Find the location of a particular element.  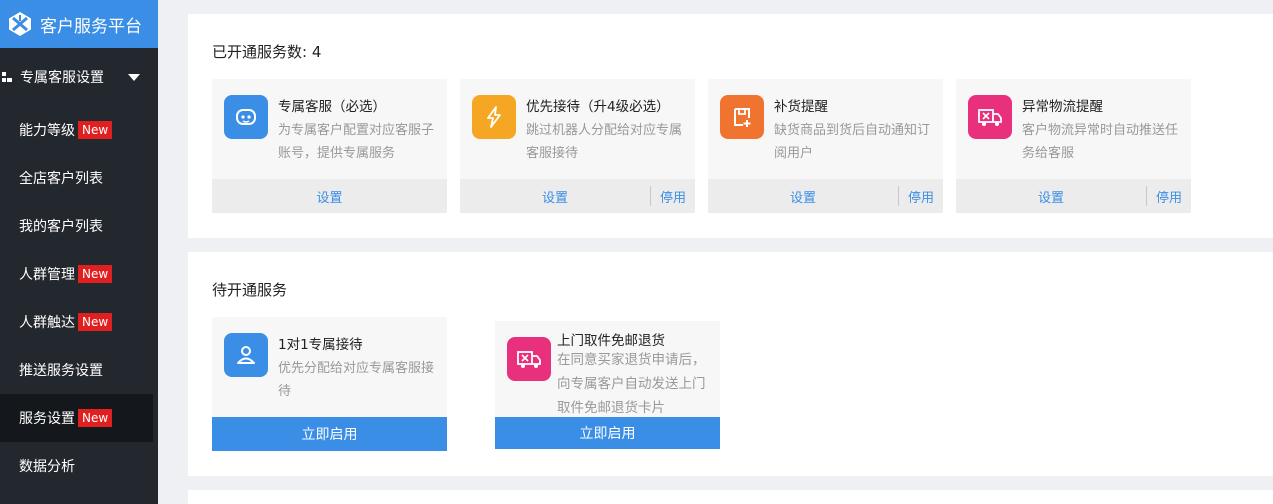

sidebar-item-label: 人群触达 is located at coordinates (47, 323).